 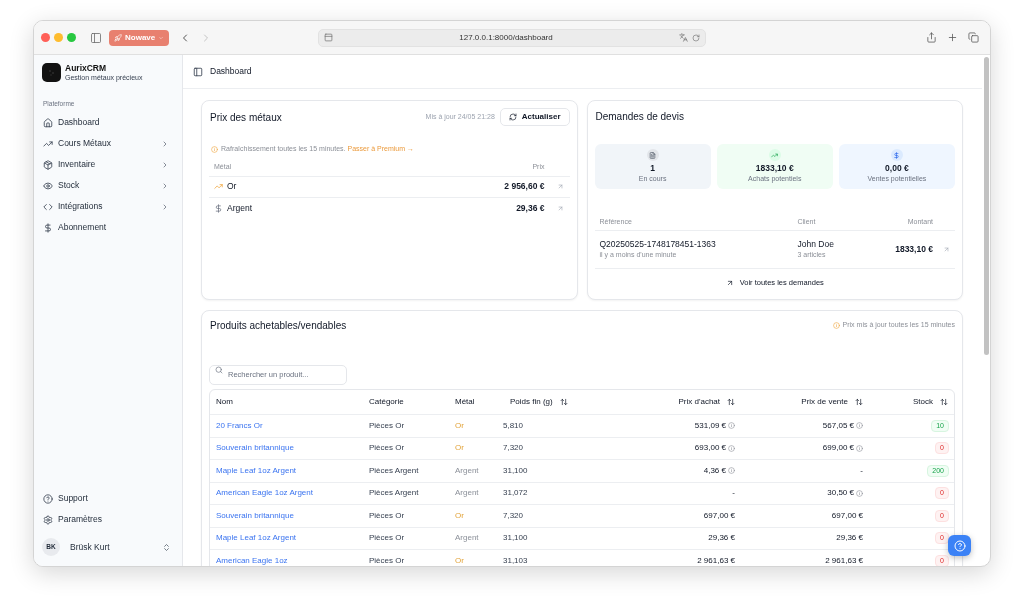 What do you see at coordinates (118, 37) in the screenshot?
I see `rocket-icon` at bounding box center [118, 37].